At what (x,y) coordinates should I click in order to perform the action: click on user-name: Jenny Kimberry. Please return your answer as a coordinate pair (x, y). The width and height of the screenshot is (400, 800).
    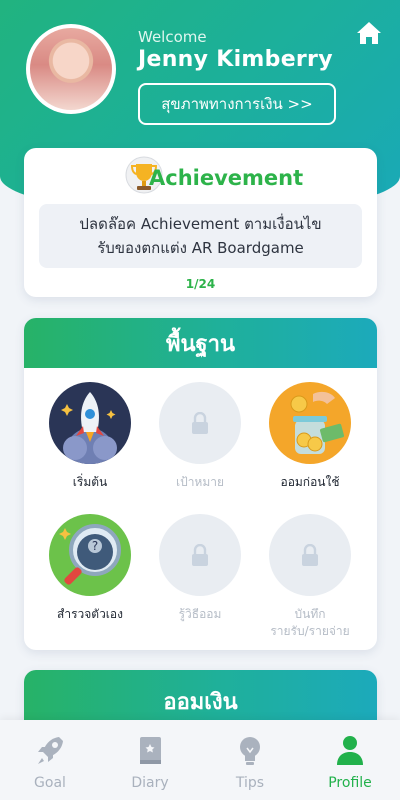
    Looking at the image, I should click on (235, 59).